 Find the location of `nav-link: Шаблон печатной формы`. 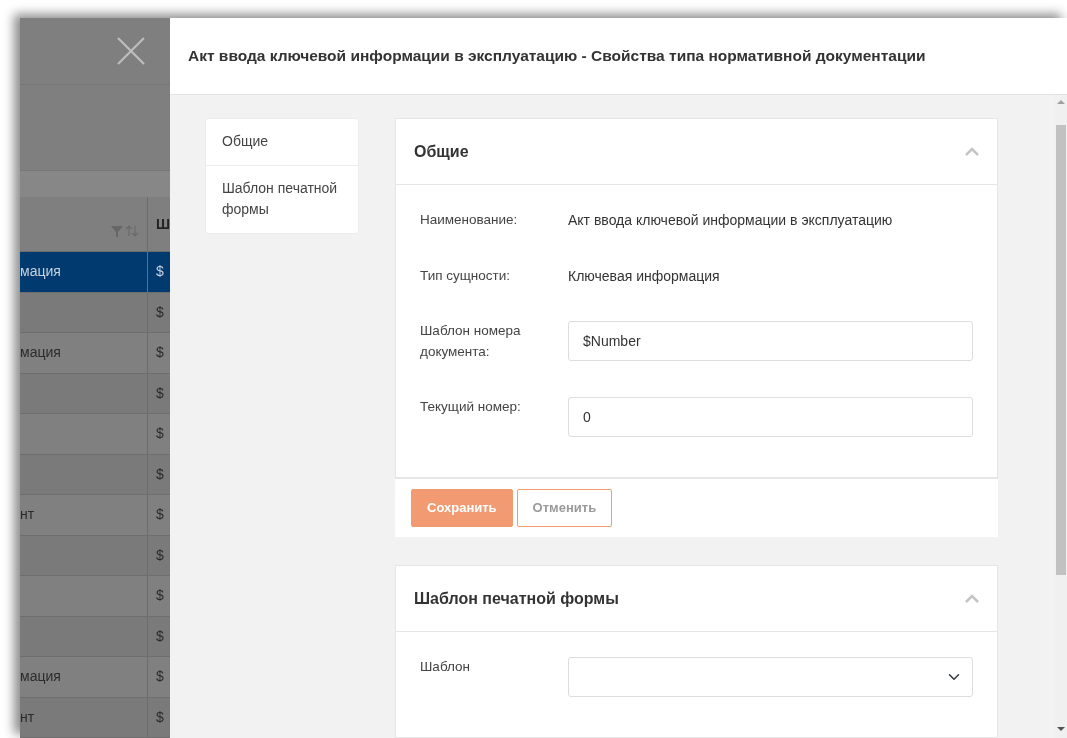

nav-link: Шаблон печатной формы is located at coordinates (282, 199).